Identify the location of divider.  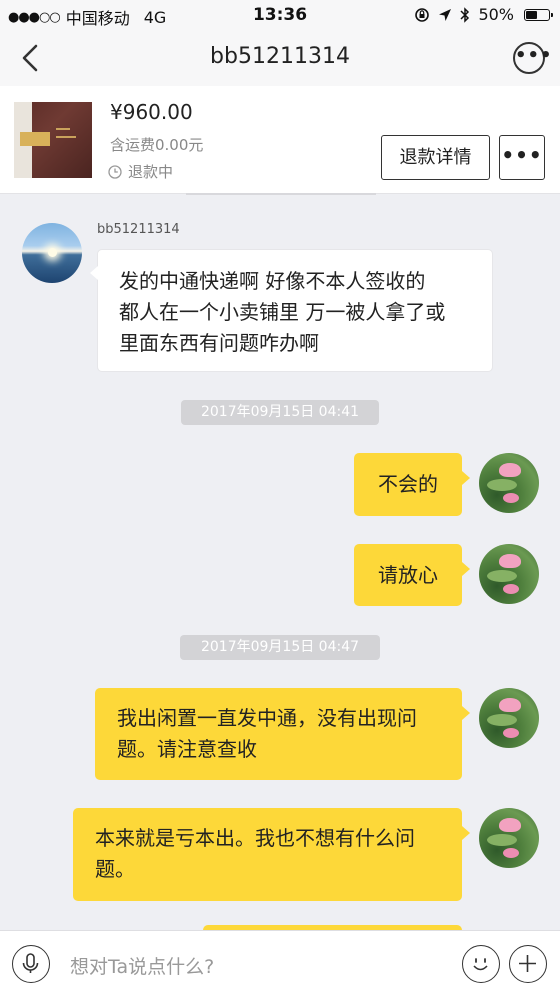
(281, 194).